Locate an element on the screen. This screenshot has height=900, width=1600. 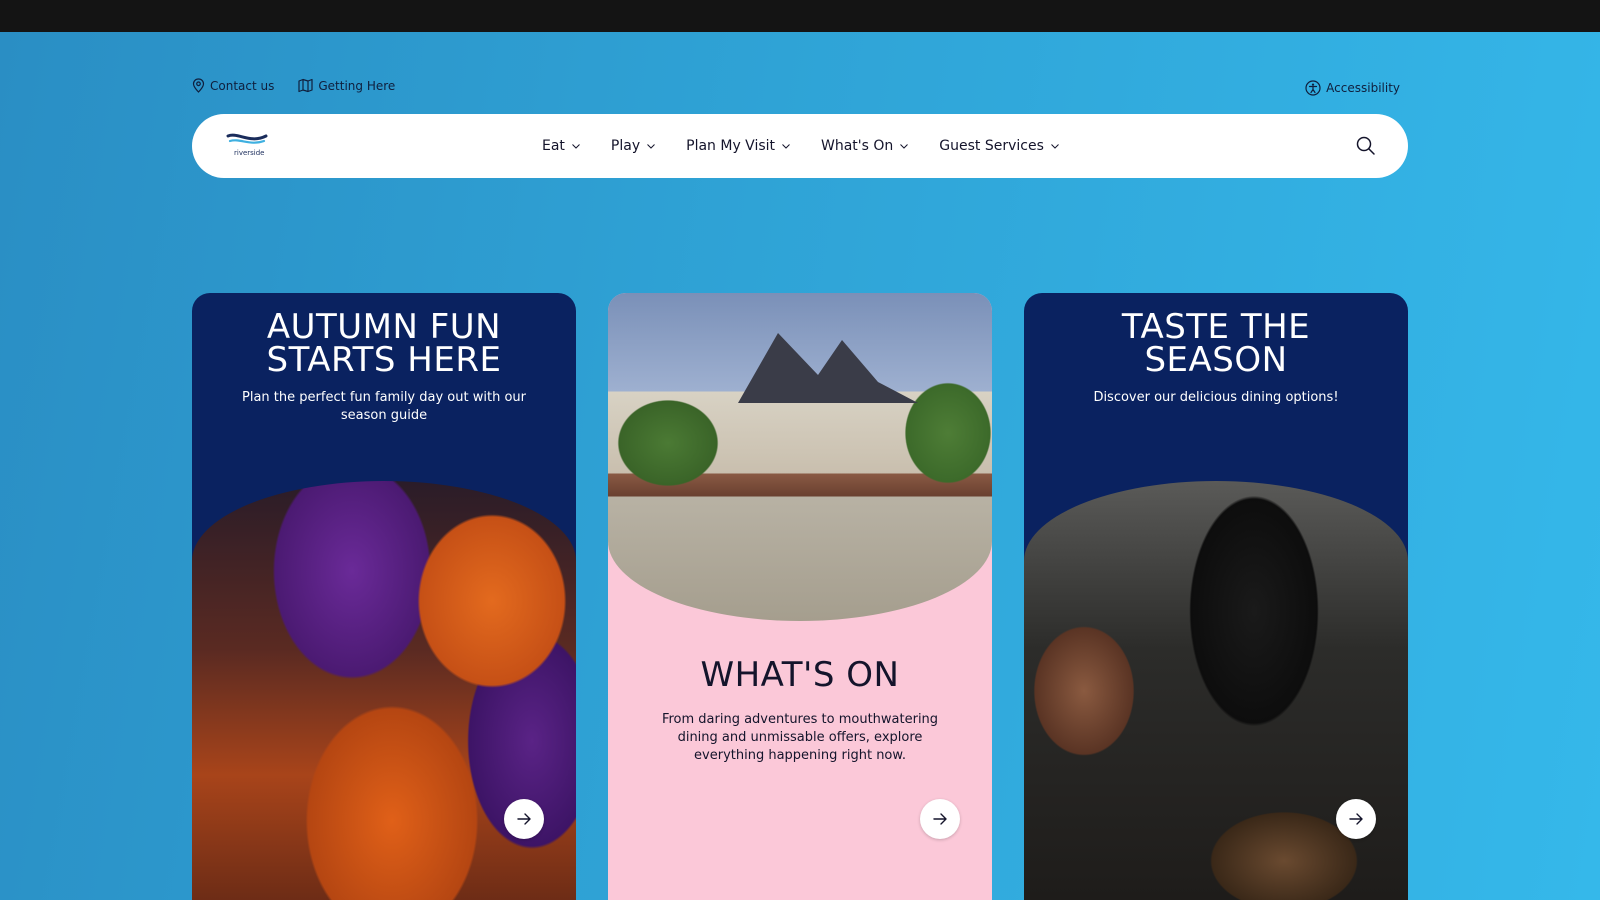
nav-item-label: Eat is located at coordinates (553, 146).